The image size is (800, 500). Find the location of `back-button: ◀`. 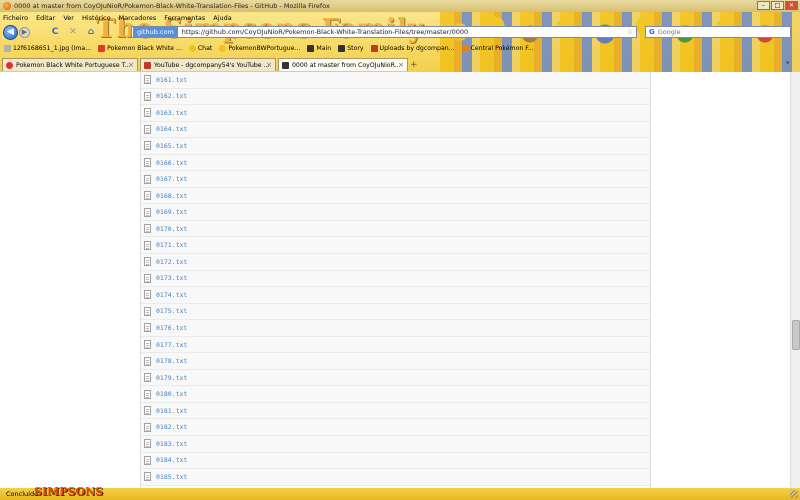

back-button: ◀ is located at coordinates (10, 32).